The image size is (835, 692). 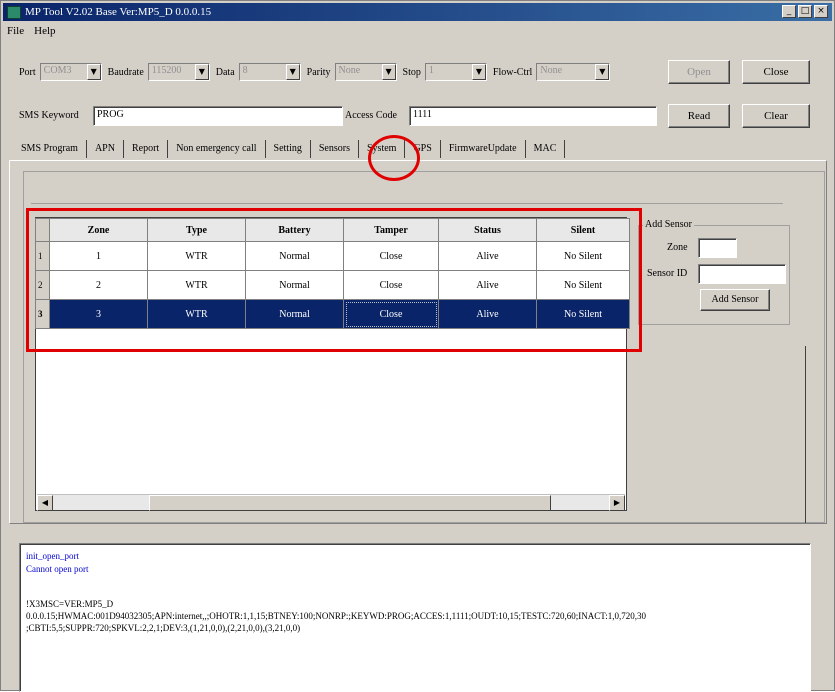 What do you see at coordinates (455, 72) in the screenshot?
I see `stop-select: 1 ▼` at bounding box center [455, 72].